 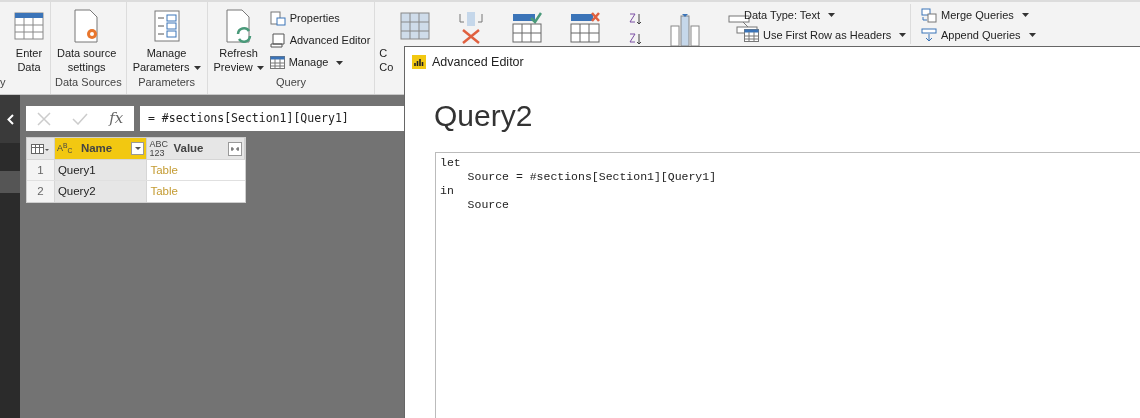 What do you see at coordinates (41, 191) in the screenshot?
I see `row-number: 2` at bounding box center [41, 191].